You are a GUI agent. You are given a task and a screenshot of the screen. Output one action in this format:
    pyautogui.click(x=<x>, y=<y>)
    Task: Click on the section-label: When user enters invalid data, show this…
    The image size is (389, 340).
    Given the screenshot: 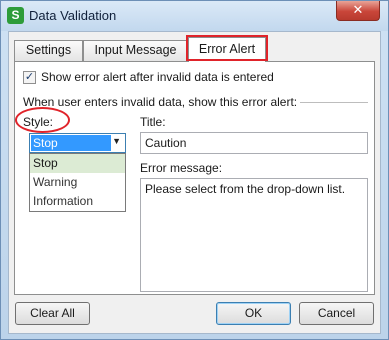 What is the action you would take?
    pyautogui.click(x=160, y=102)
    